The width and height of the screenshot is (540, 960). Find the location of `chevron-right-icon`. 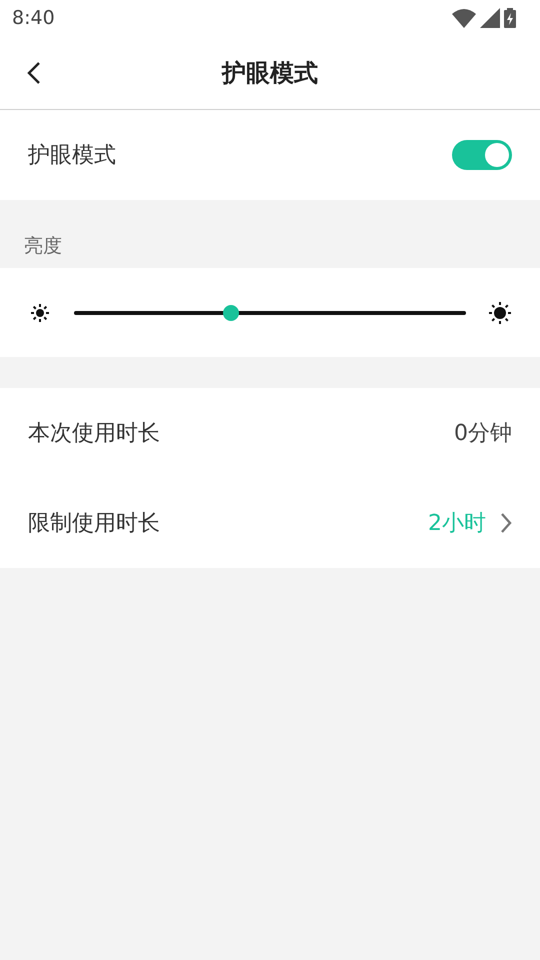

chevron-right-icon is located at coordinates (506, 523).